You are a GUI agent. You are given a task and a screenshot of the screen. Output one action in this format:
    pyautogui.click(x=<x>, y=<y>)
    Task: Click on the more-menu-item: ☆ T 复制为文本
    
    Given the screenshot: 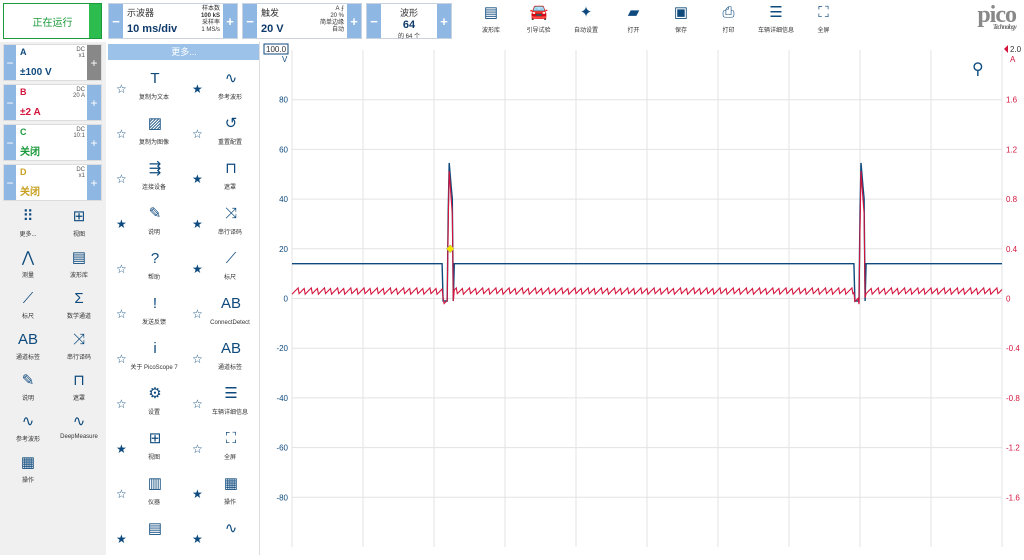 What is the action you would take?
    pyautogui.click(x=146, y=89)
    